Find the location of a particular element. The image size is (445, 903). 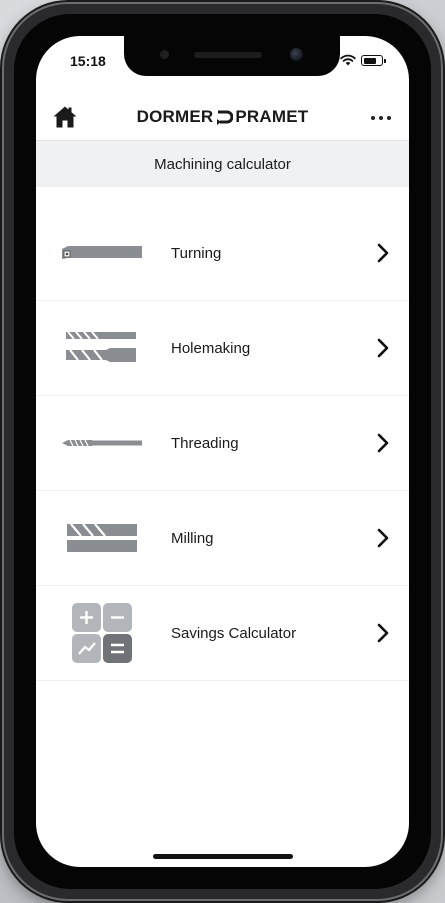

menu-item-label: Milling is located at coordinates (192, 538).